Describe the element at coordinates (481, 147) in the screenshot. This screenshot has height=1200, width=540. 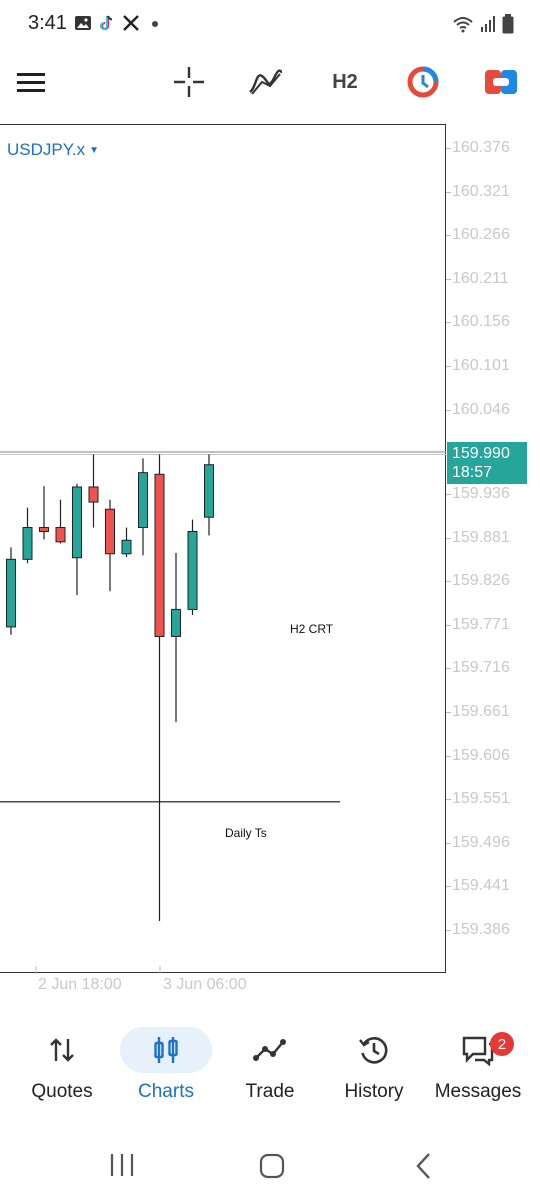
I see `price-axis-label: 160.376` at that location.